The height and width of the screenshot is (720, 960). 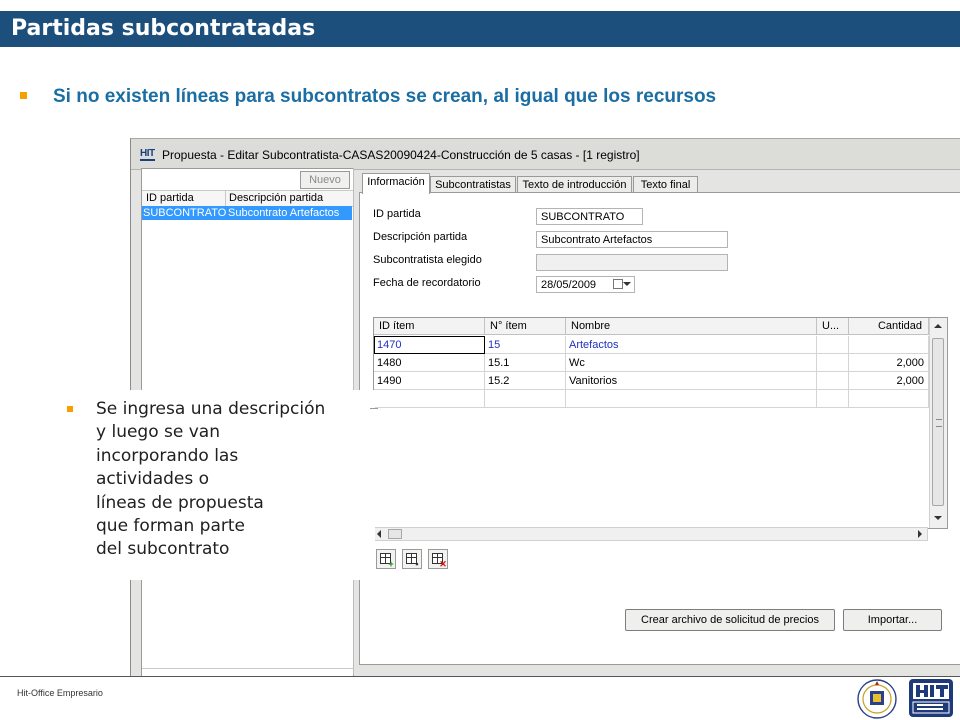 What do you see at coordinates (70, 409) in the screenshot?
I see `callout-bullet-marker` at bounding box center [70, 409].